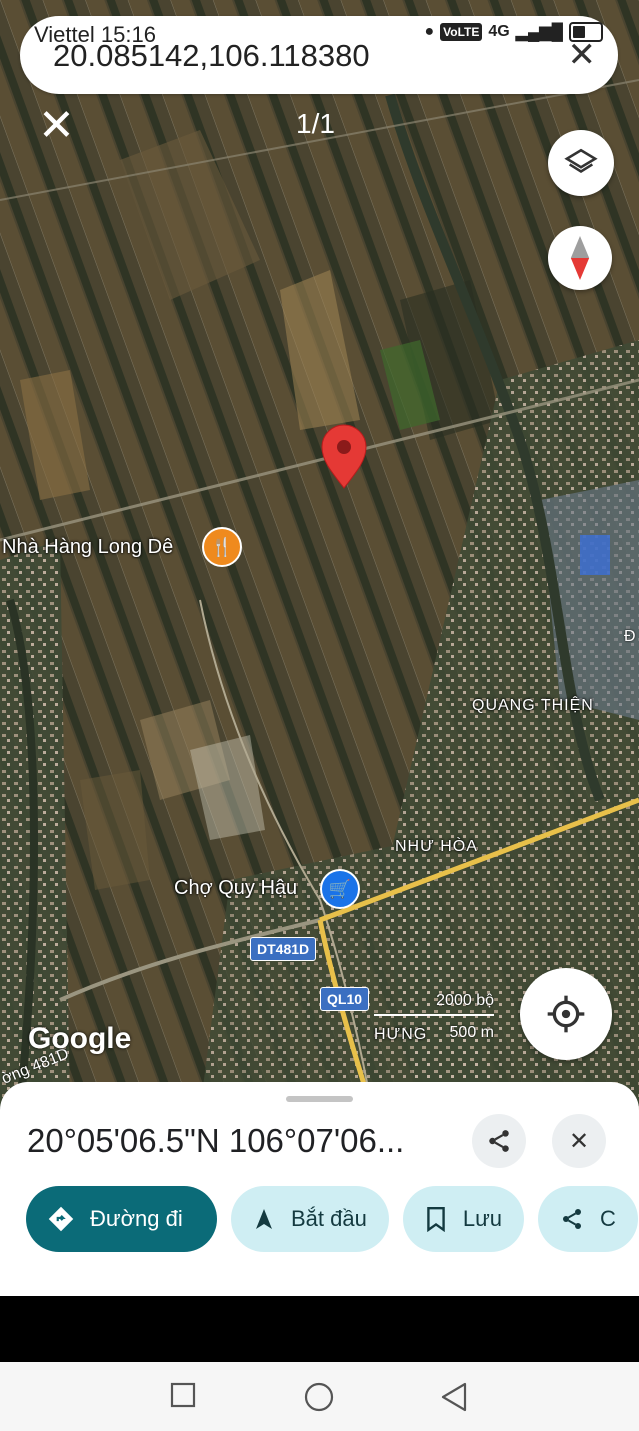 This screenshot has height=1431, width=639. I want to click on system-nav-bar, so click(319, 1396).